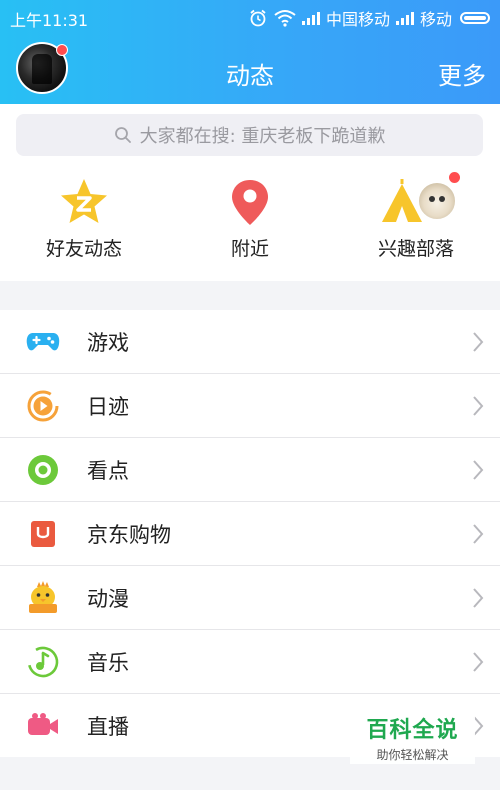 Image resolution: width=500 pixels, height=790 pixels. What do you see at coordinates (250, 52) in the screenshot?
I see `header-bar: 上午11:31 中国移动 移动 动态 更多` at bounding box center [250, 52].